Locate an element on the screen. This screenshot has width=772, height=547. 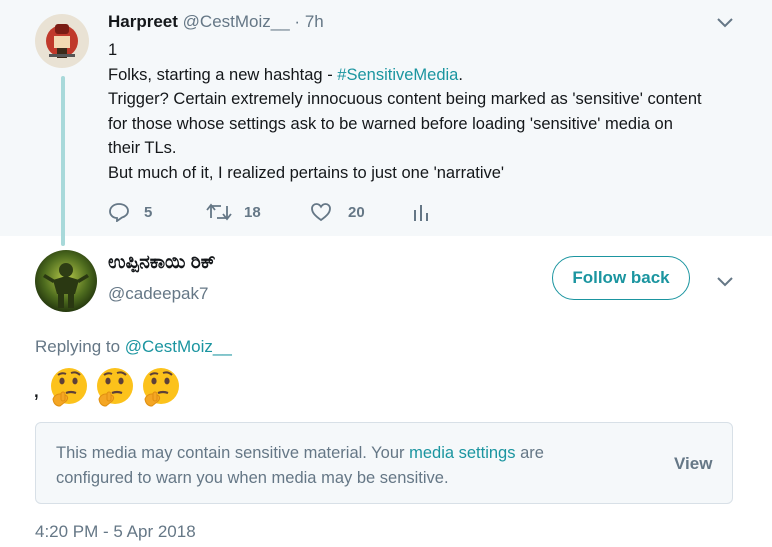
reply-button: 5 is located at coordinates (130, 212).